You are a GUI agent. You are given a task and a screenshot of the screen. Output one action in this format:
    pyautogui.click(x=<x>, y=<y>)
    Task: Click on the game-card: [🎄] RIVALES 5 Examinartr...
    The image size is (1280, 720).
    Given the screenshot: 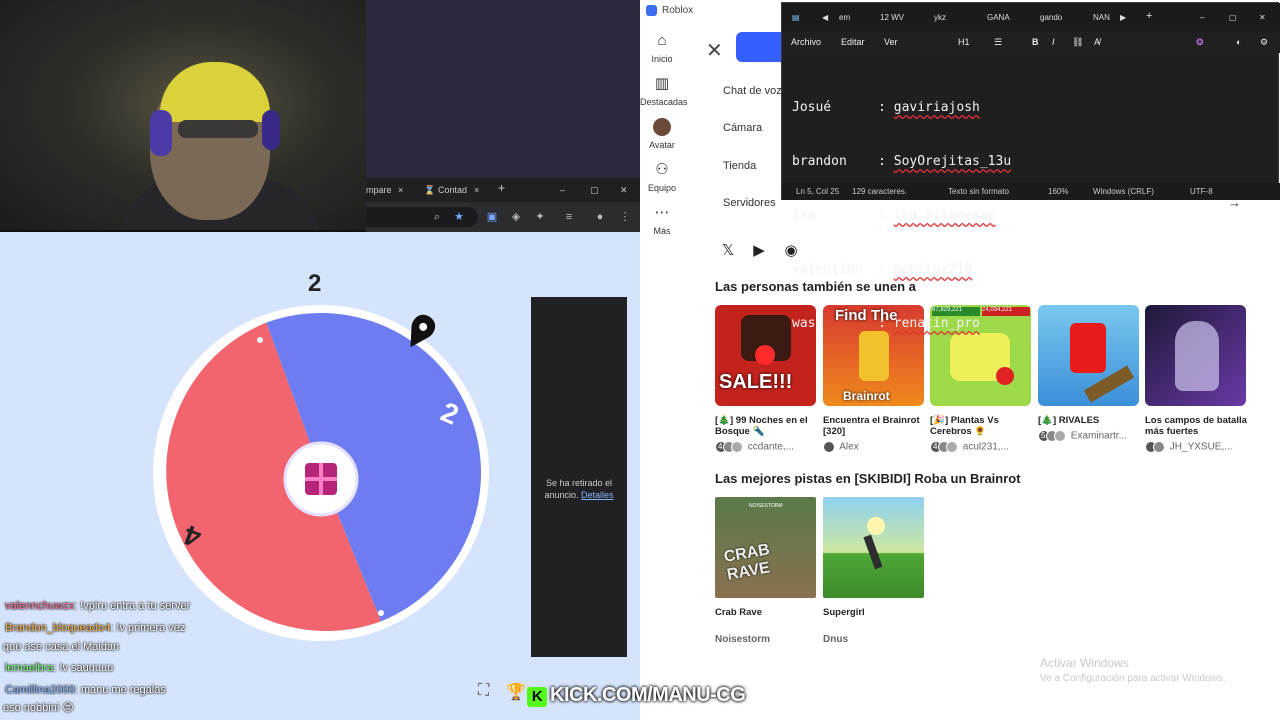 What is the action you would take?
    pyautogui.click(x=1089, y=373)
    